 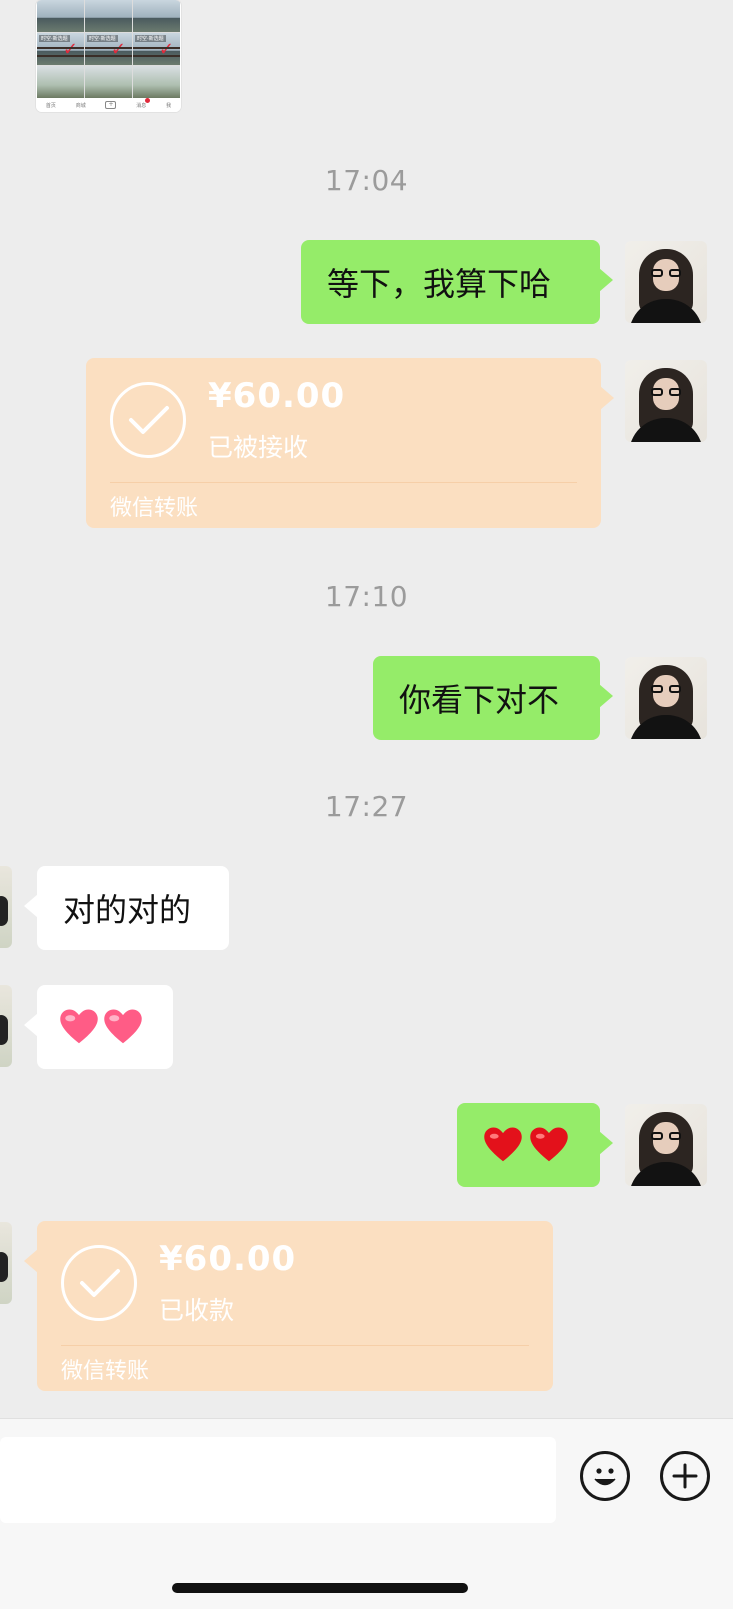 I want to click on message-input, so click(x=278, y=1480).